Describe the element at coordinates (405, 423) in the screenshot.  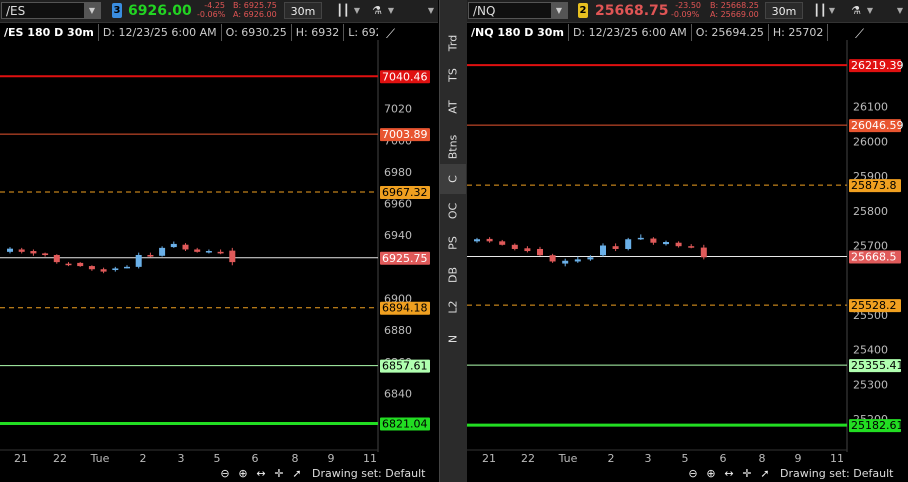
I see `price-level-label: 6821.04` at that location.